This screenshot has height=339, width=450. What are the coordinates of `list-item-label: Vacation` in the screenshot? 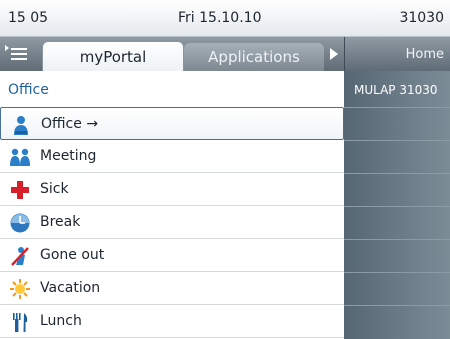 It's located at (70, 288).